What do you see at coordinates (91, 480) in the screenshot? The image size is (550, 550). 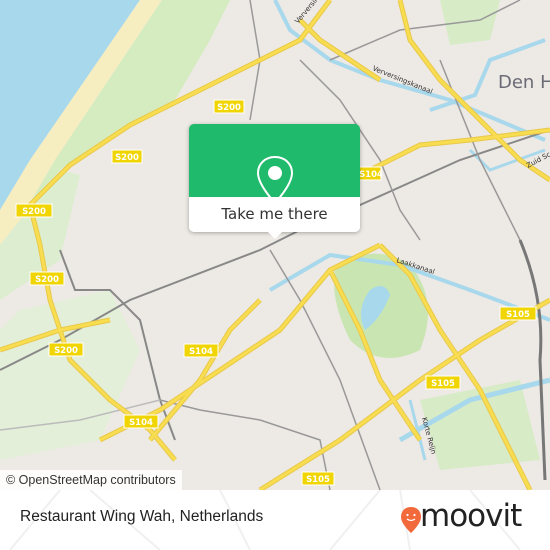 I see `map-attribution: © OpenStreetMap contributors` at bounding box center [91, 480].